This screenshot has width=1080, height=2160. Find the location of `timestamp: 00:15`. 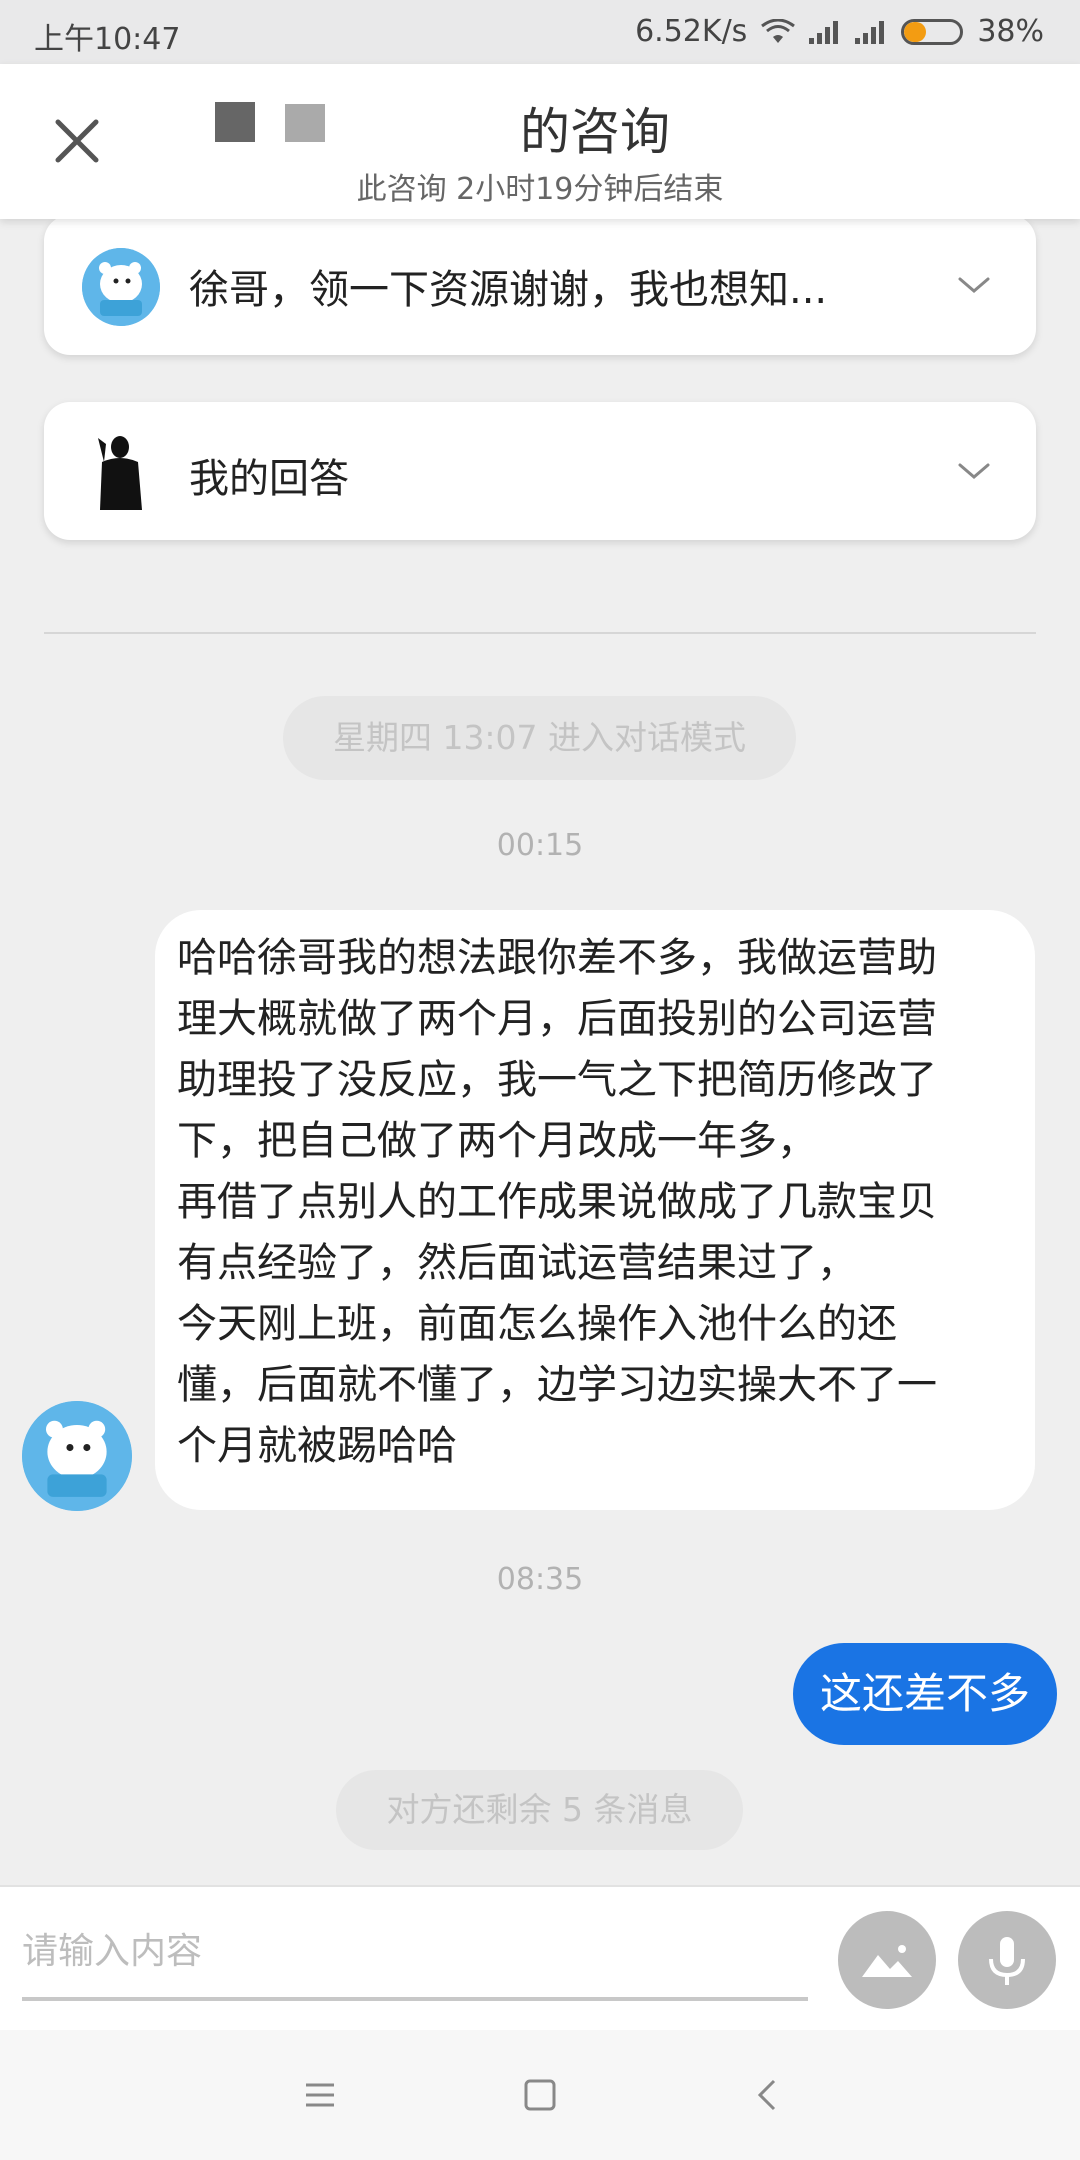

timestamp: 00:15 is located at coordinates (540, 845).